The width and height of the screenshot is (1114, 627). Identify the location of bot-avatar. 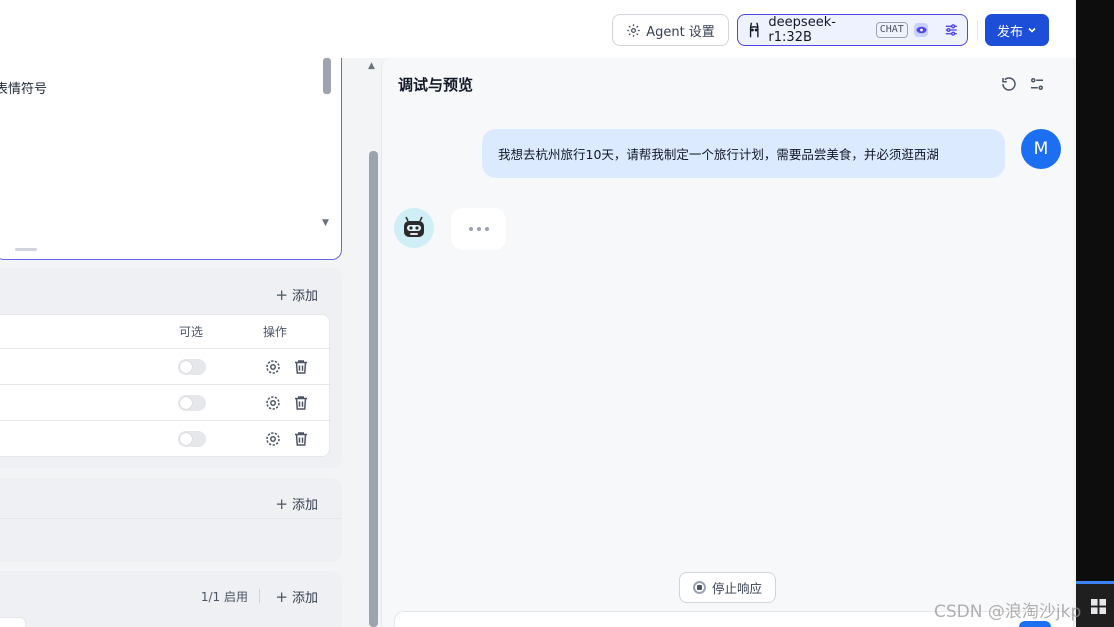
(414, 228).